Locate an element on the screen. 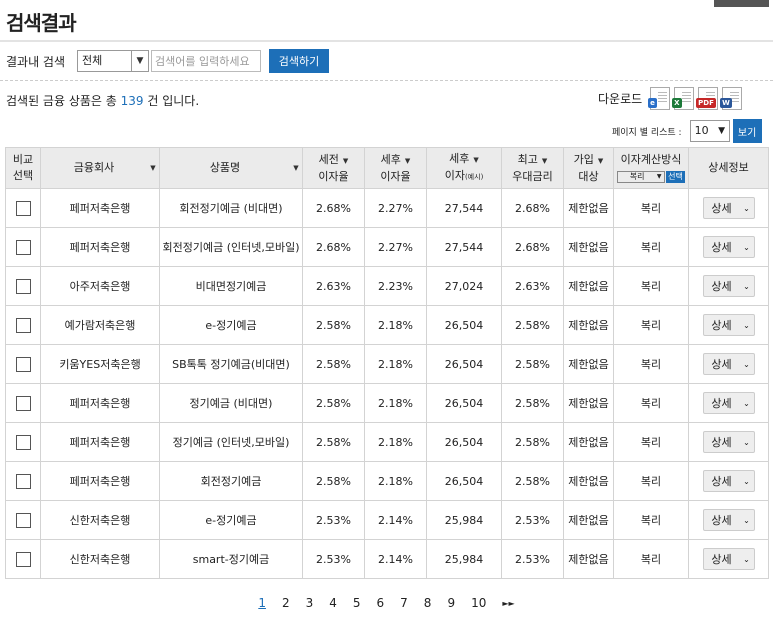 Image resolution: width=773 pixels, height=627 pixels. per-page-control: 페이지 별 리스트 : 10 ▼ 보기 is located at coordinates (687, 131).